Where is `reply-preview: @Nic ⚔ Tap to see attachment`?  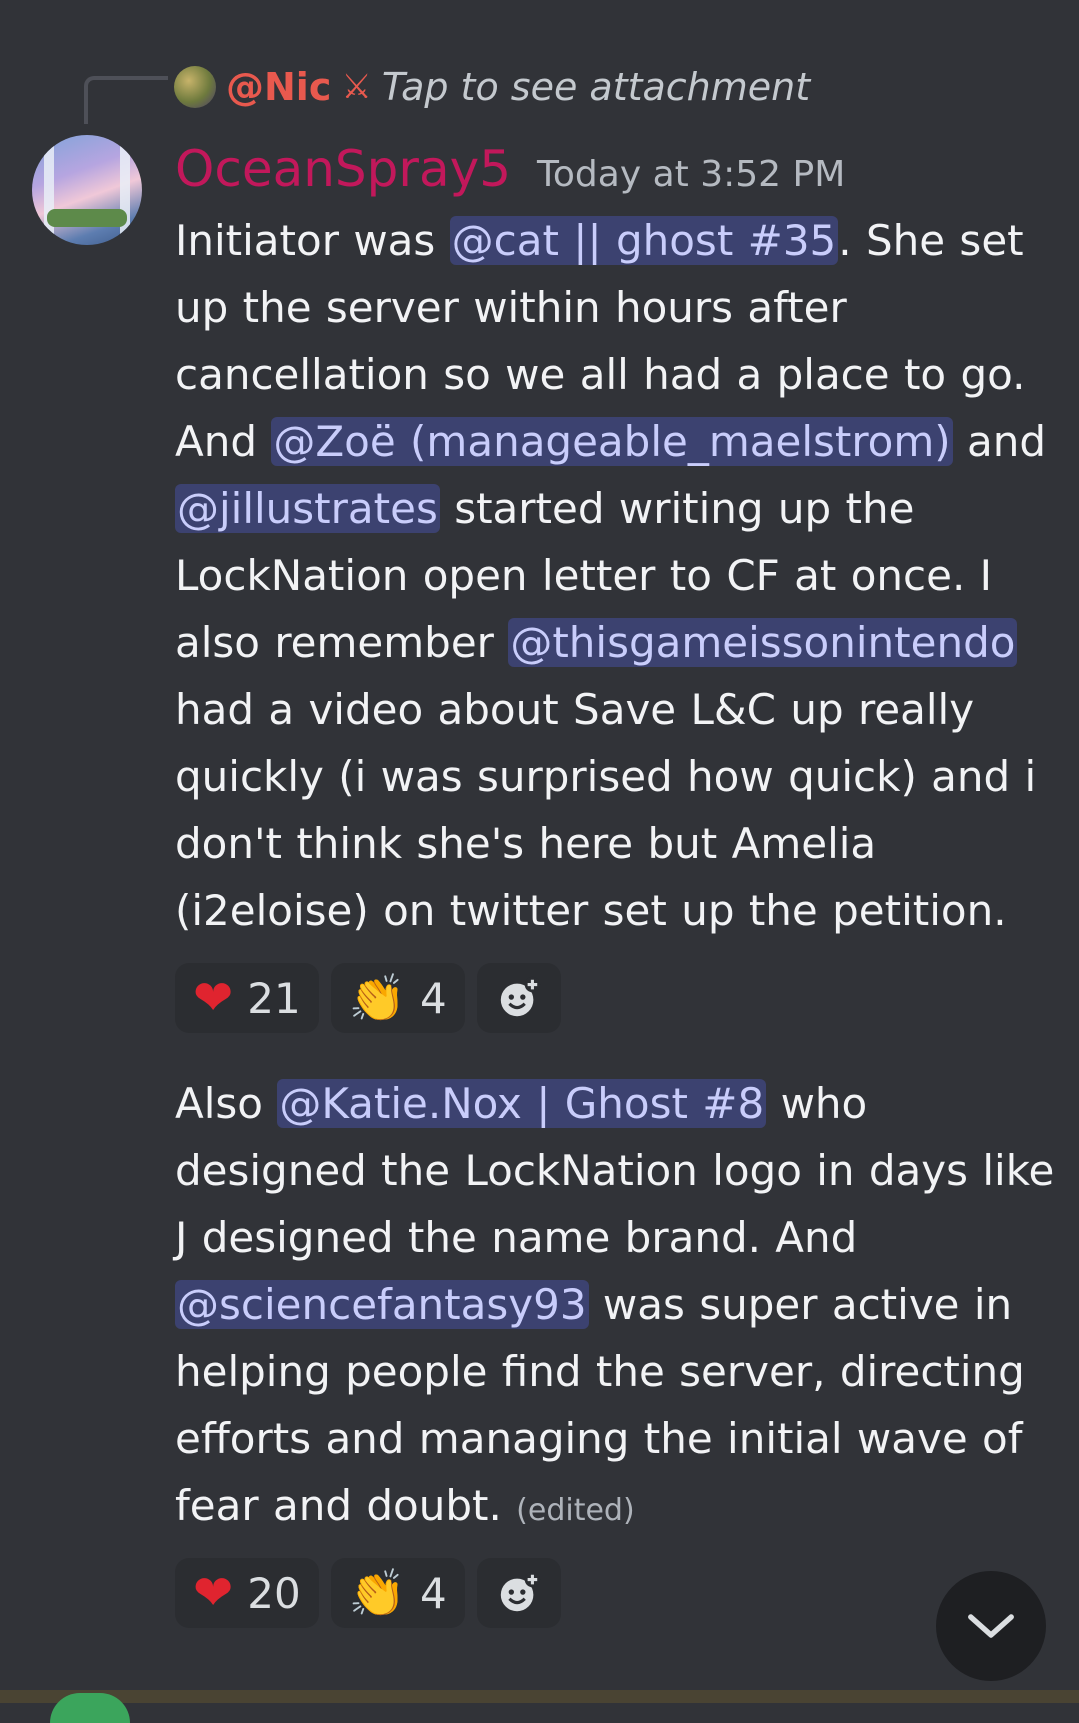 reply-preview: @Nic ⚔ Tap to see attachment is located at coordinates (492, 87).